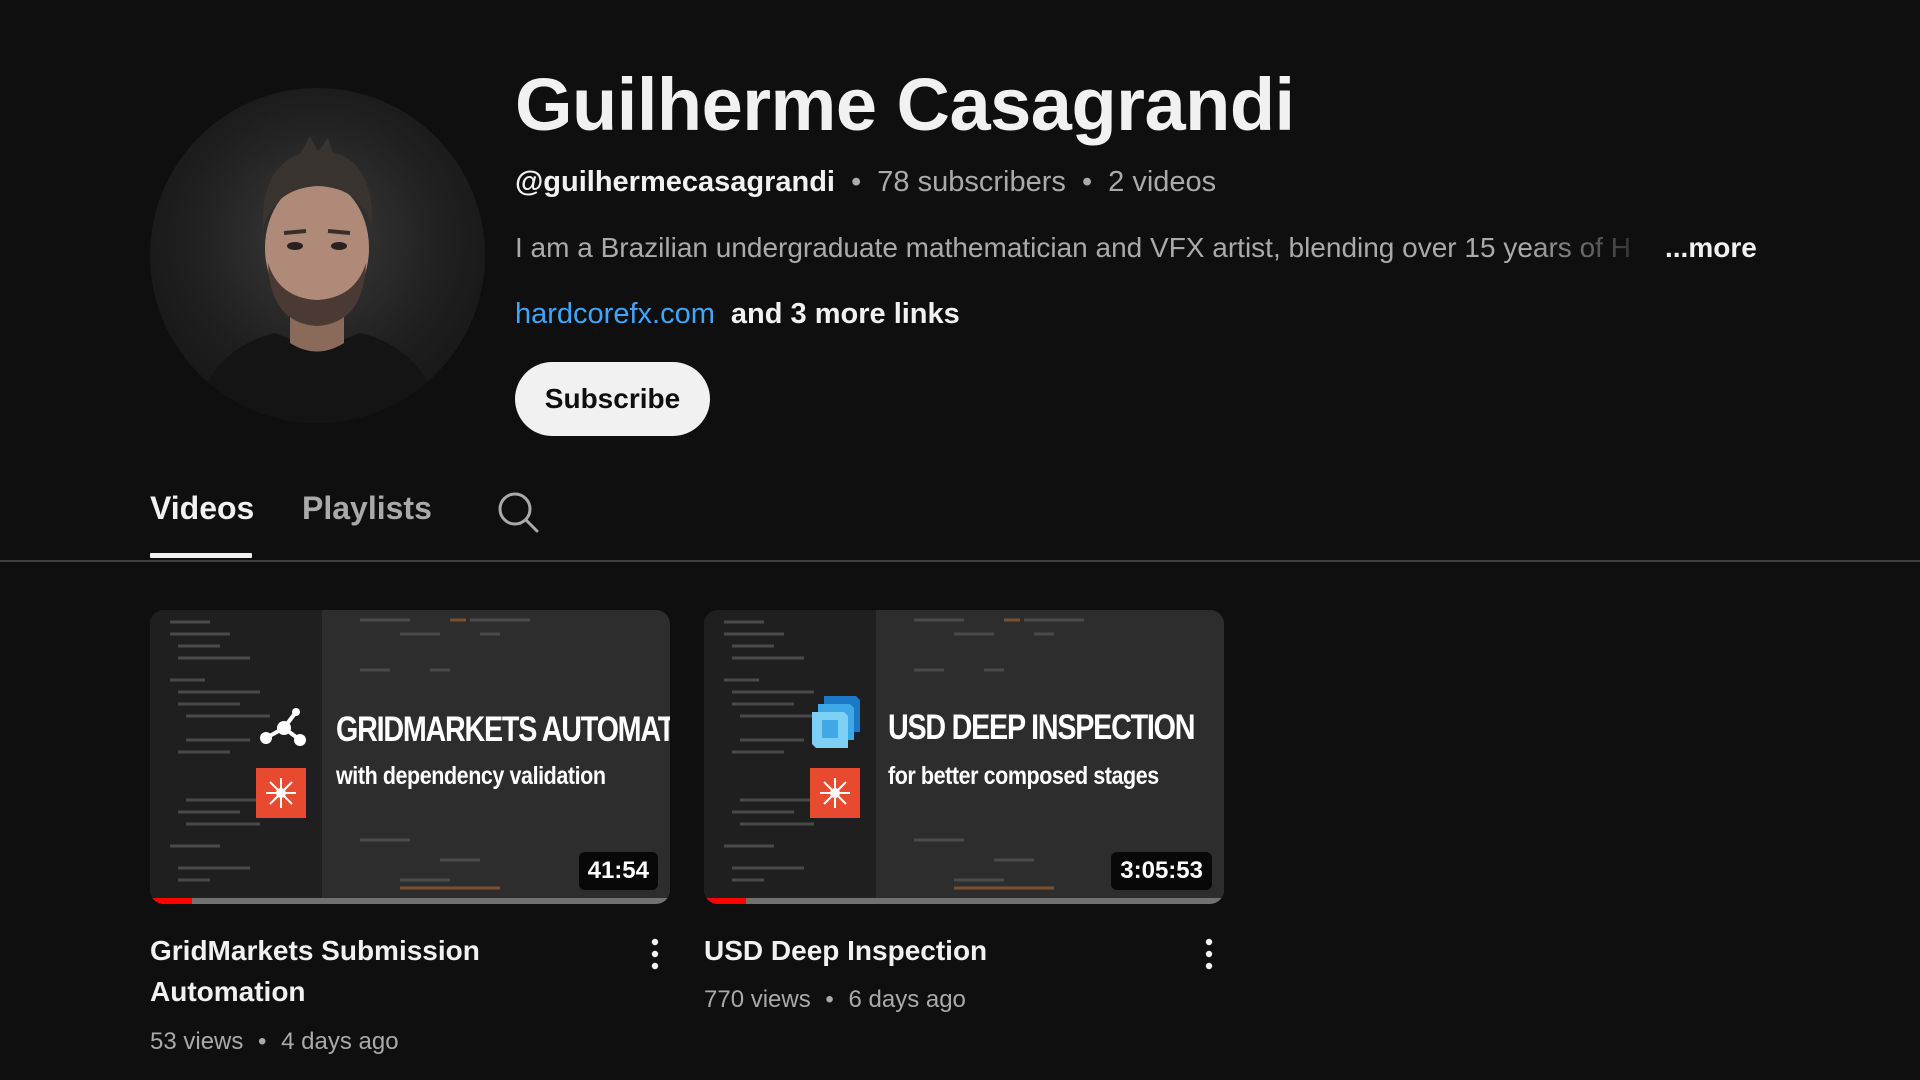  I want to click on video-meta: 53 views • 4 days ago, so click(274, 1042).